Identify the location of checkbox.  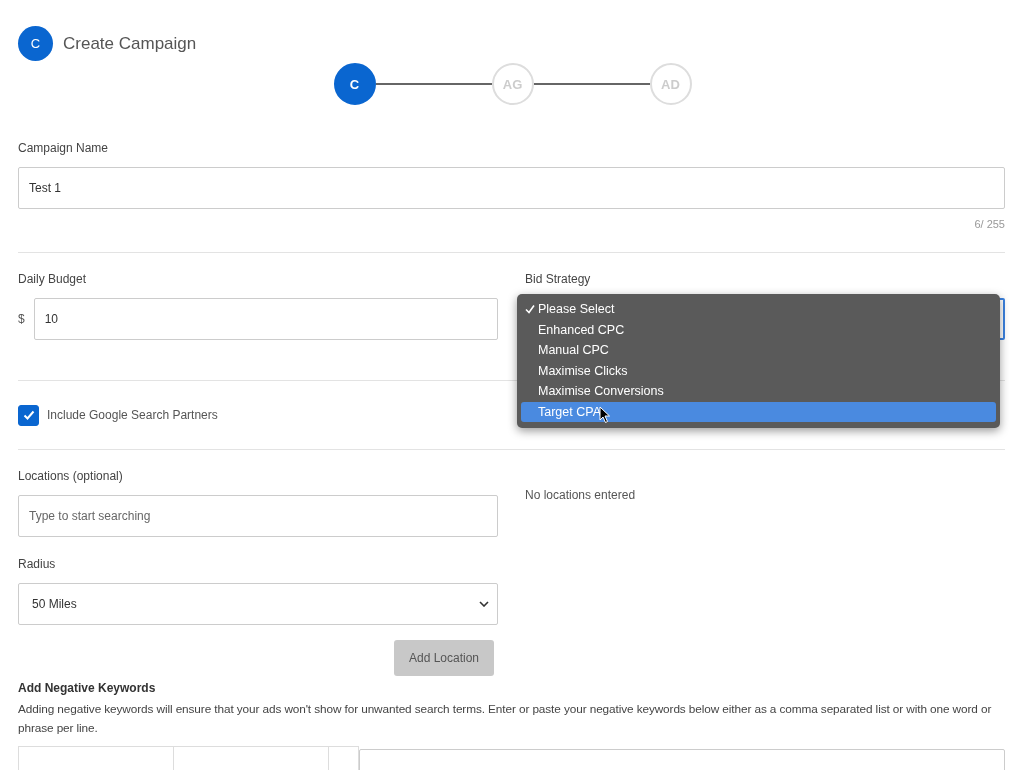
(28, 415).